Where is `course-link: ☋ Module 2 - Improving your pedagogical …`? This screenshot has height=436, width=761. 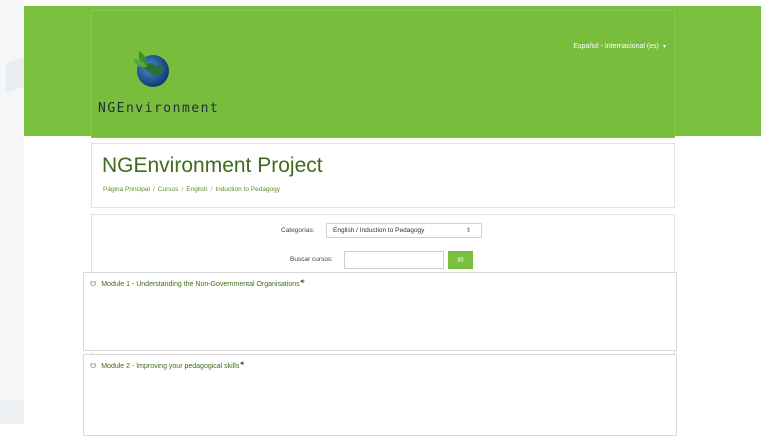 course-link: ☋ Module 2 - Improving your pedagogical … is located at coordinates (167, 365).